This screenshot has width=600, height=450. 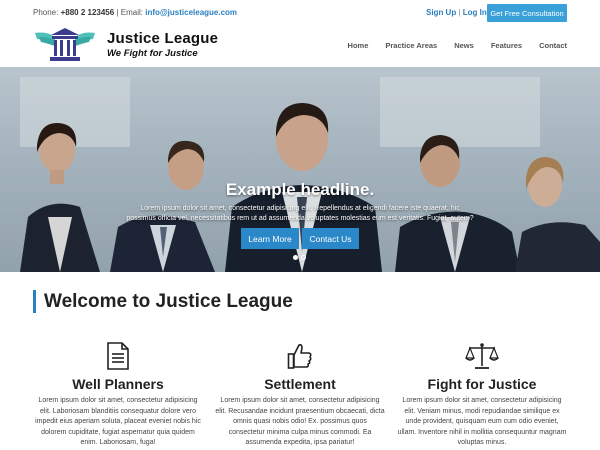 I want to click on nav-features: Features, so click(x=506, y=45).